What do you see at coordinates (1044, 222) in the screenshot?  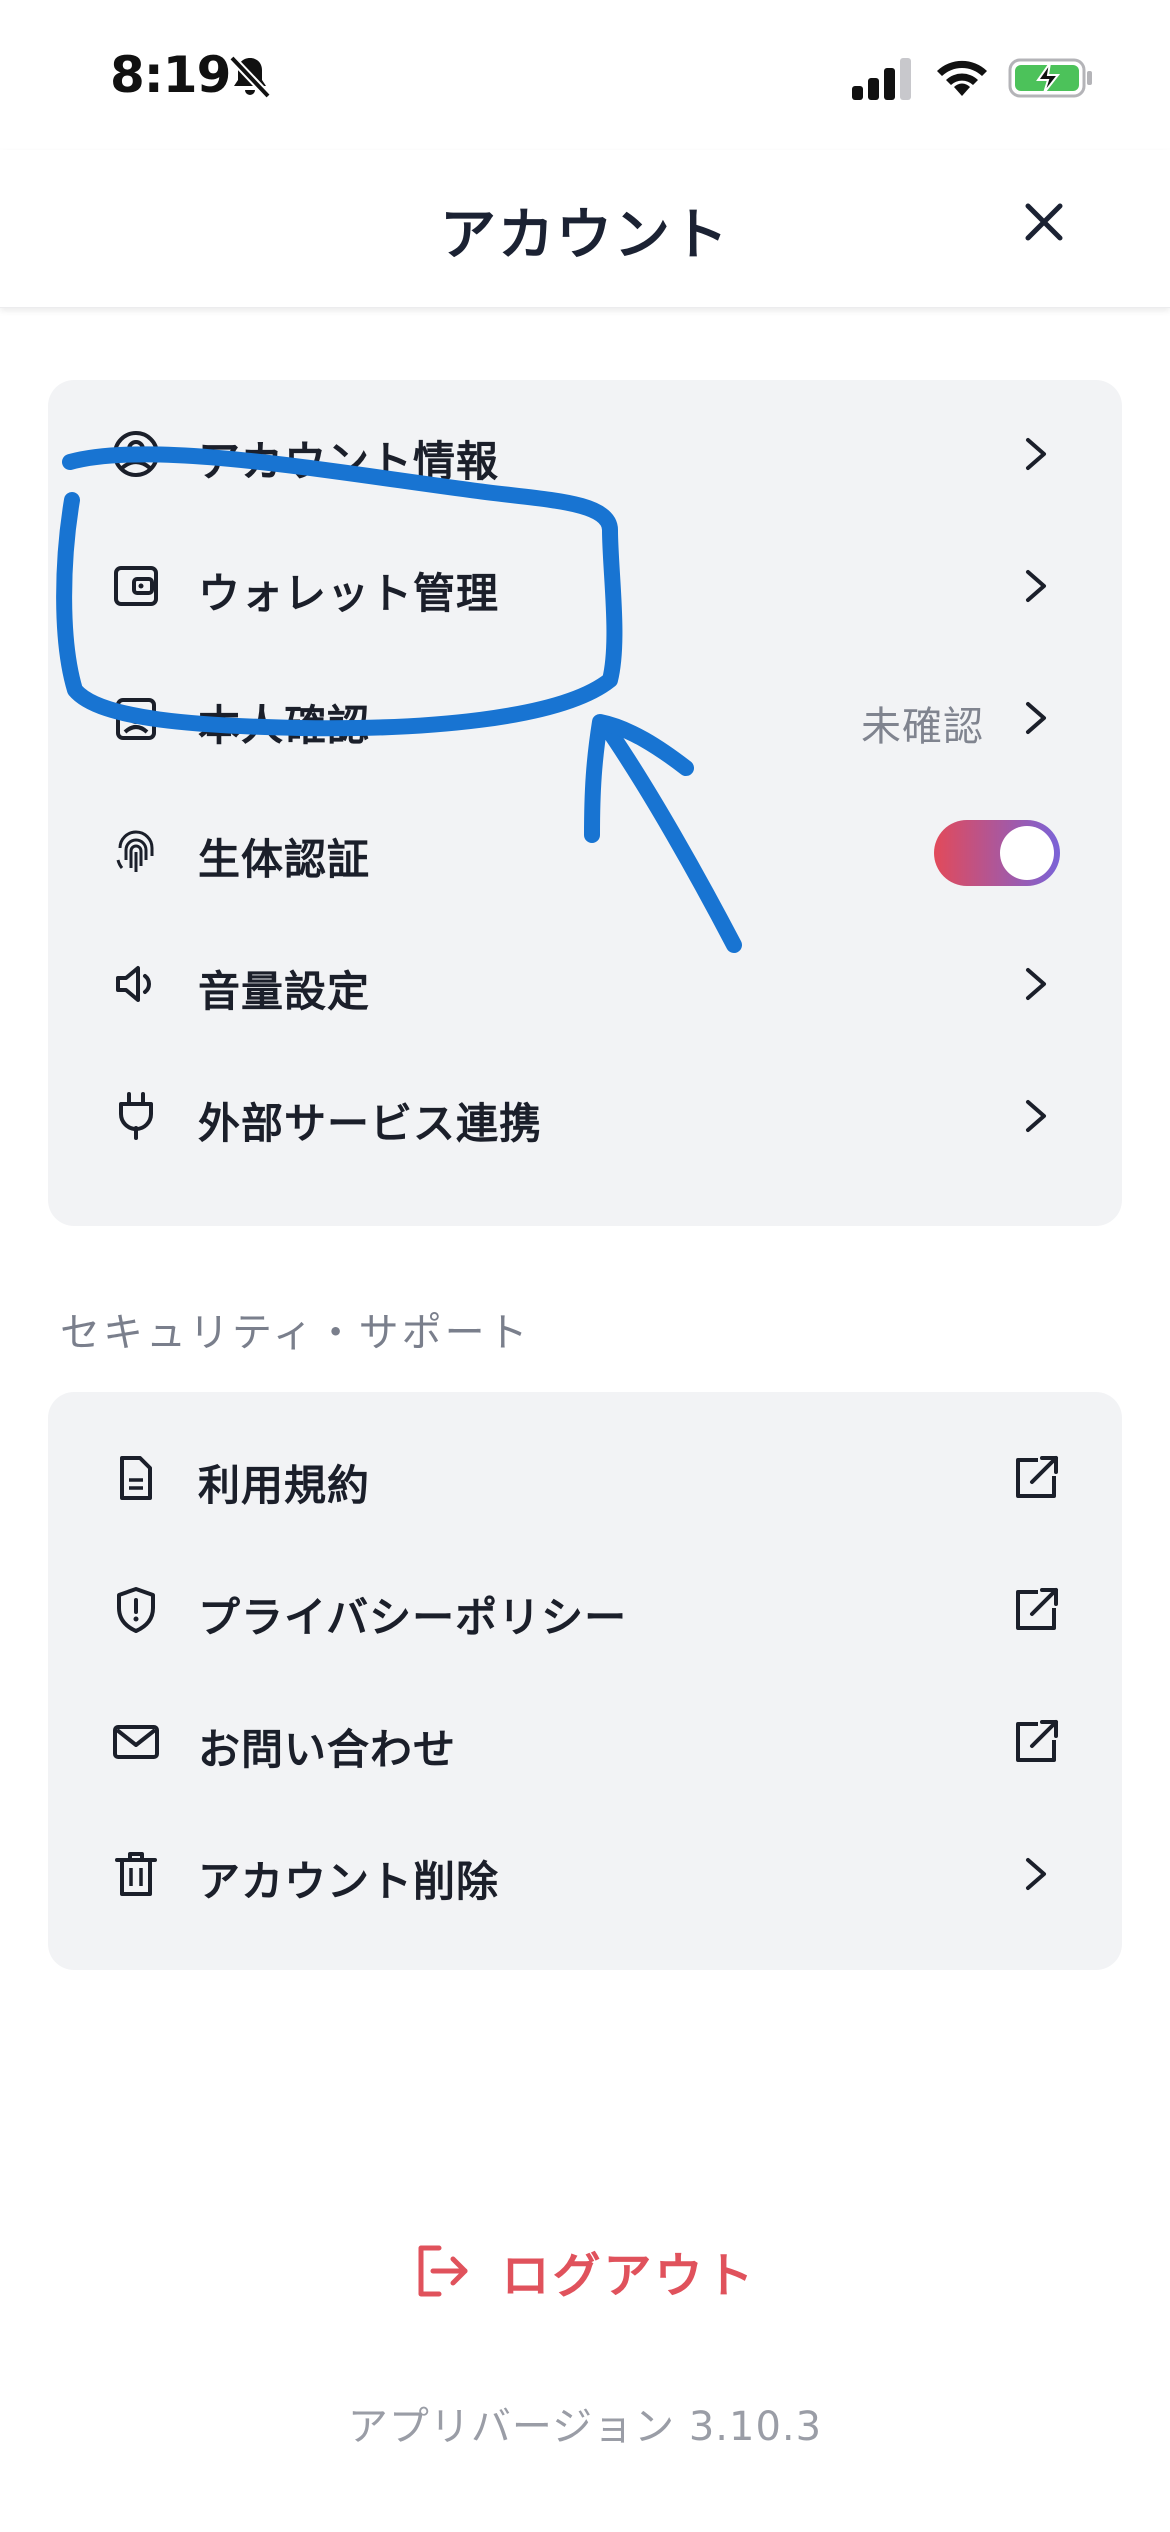 I see `close-icon` at bounding box center [1044, 222].